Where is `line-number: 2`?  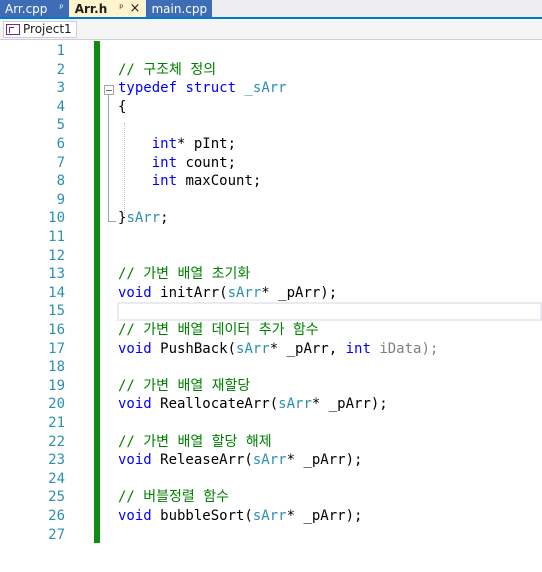 line-number: 2 is located at coordinates (60, 69).